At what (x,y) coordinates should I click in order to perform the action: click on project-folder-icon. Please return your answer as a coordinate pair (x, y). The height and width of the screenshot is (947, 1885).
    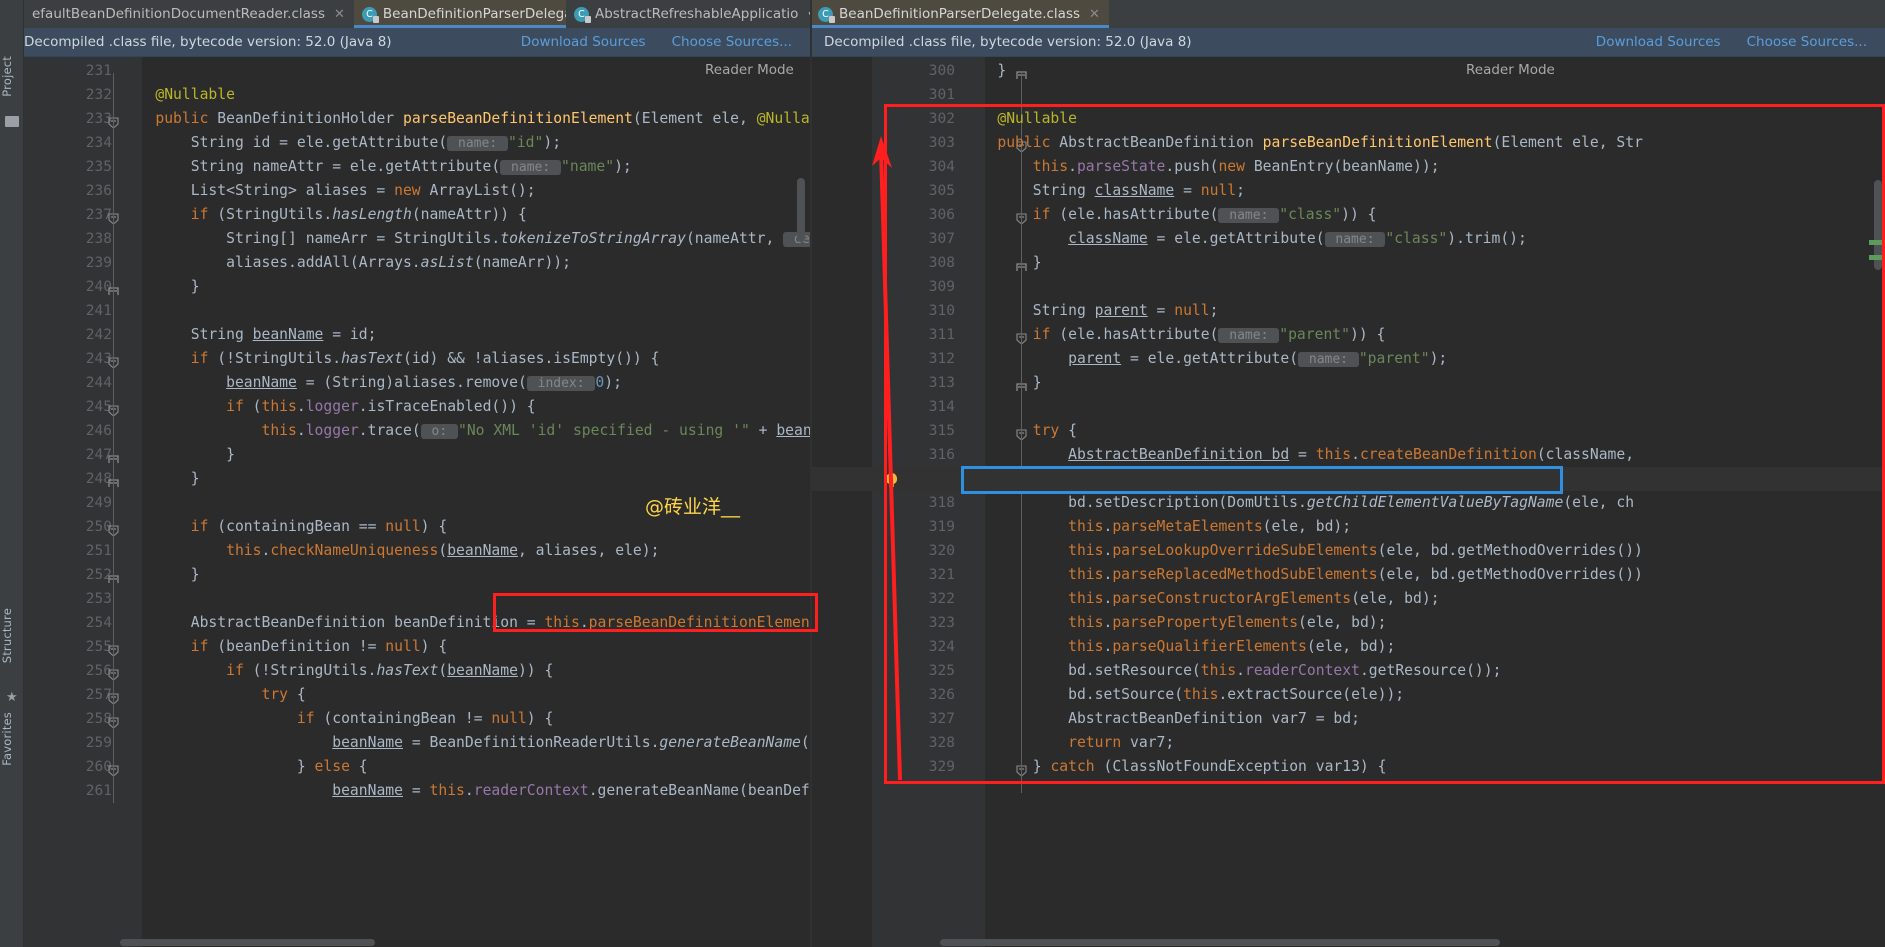
    Looking at the image, I should click on (12, 121).